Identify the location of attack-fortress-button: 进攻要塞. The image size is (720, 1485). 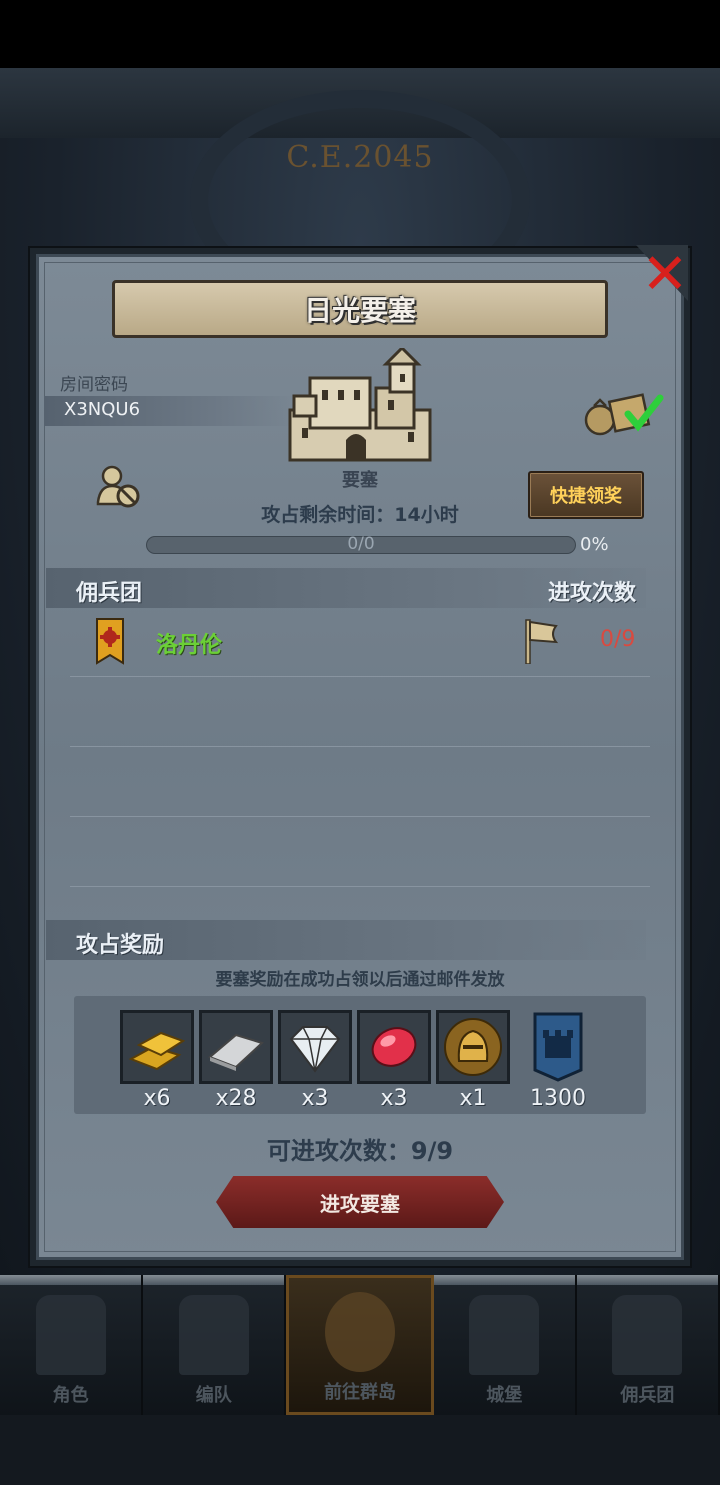
(360, 1202).